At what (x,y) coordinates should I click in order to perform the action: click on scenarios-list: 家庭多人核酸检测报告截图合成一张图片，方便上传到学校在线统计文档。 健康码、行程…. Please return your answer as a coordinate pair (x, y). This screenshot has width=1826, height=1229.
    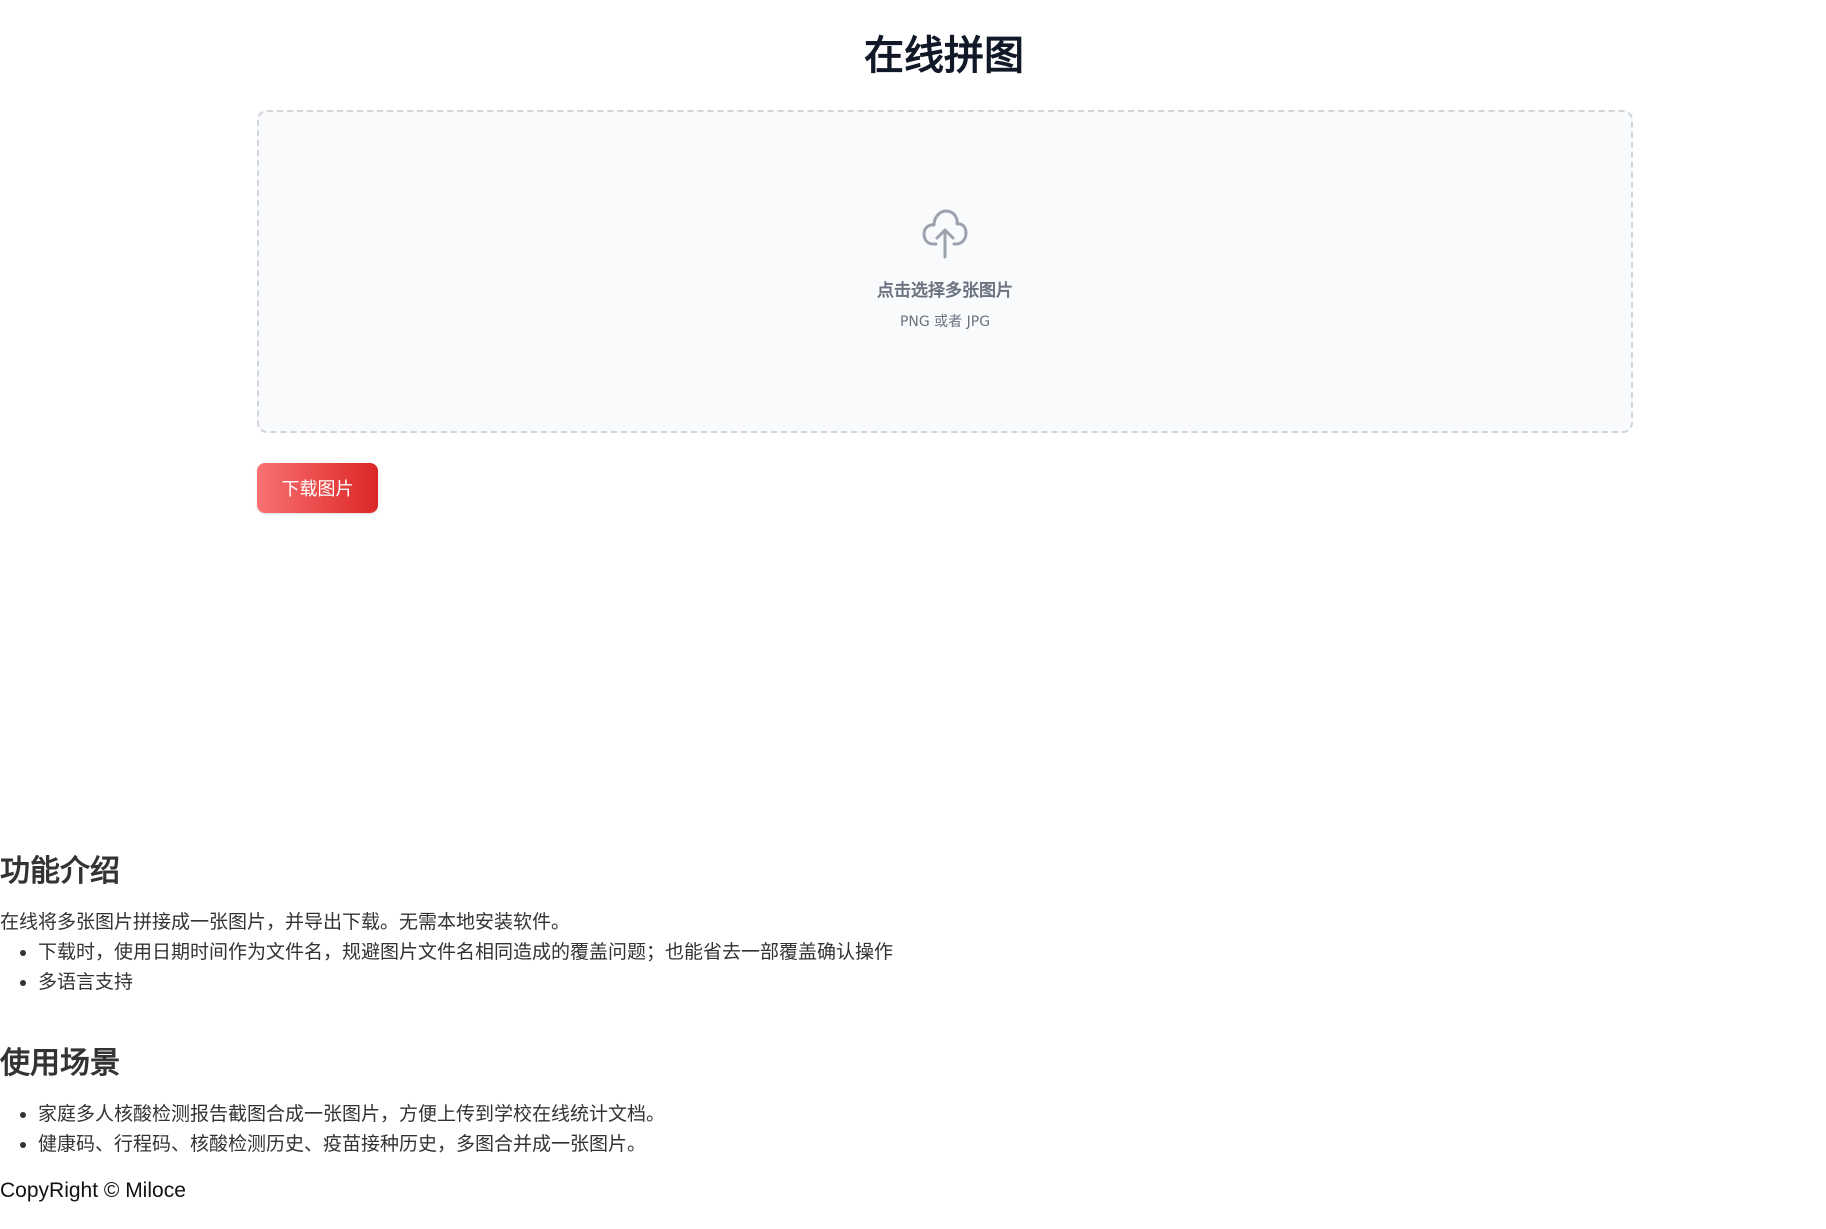
    Looking at the image, I should click on (332, 1129).